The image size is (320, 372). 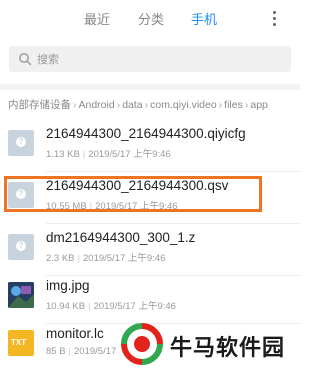 I want to click on file-meta: 1.13 KB | 2019/5/17 上午9:46, so click(x=108, y=154).